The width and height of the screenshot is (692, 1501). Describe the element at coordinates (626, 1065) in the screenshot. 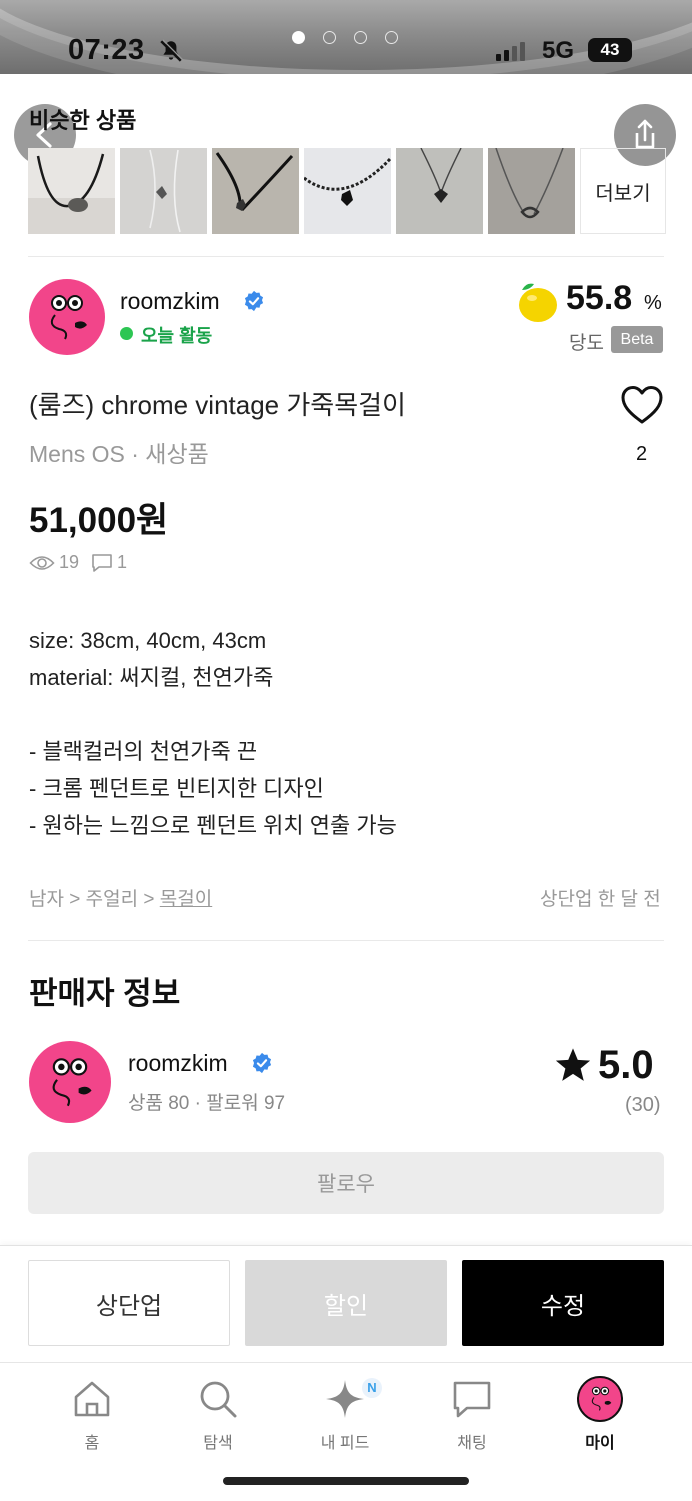

I see `seller-rating: 5.0` at that location.